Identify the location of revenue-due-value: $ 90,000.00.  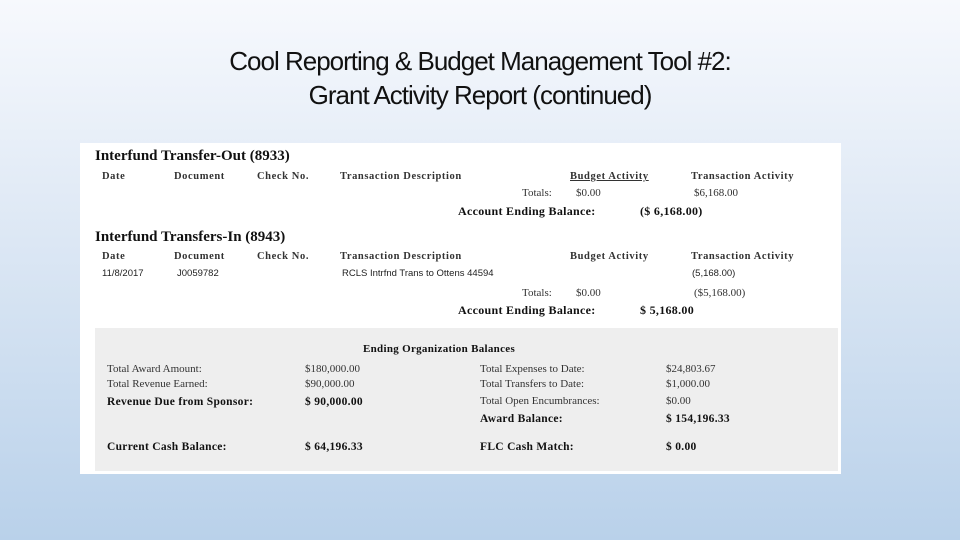
(334, 402).